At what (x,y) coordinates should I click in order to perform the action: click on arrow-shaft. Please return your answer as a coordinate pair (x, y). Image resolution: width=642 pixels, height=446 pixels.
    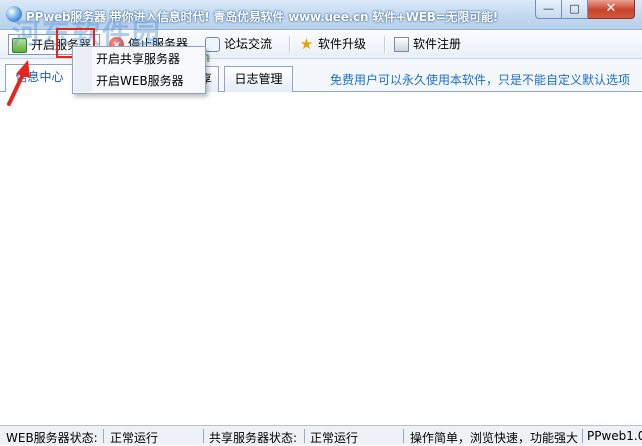
    Looking at the image, I should click on (16, 88).